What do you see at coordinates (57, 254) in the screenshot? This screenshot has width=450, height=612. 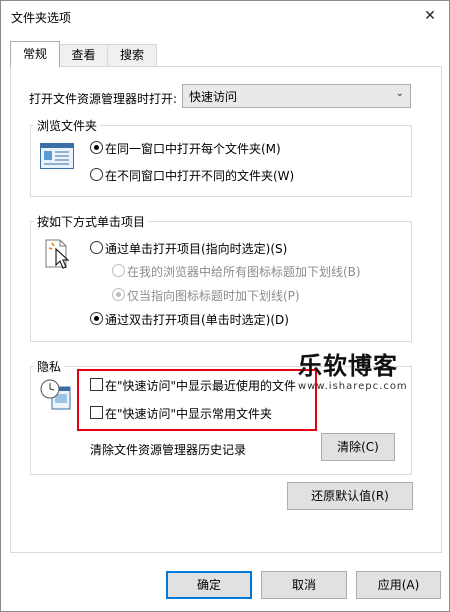 I see `cursor-file-icon` at bounding box center [57, 254].